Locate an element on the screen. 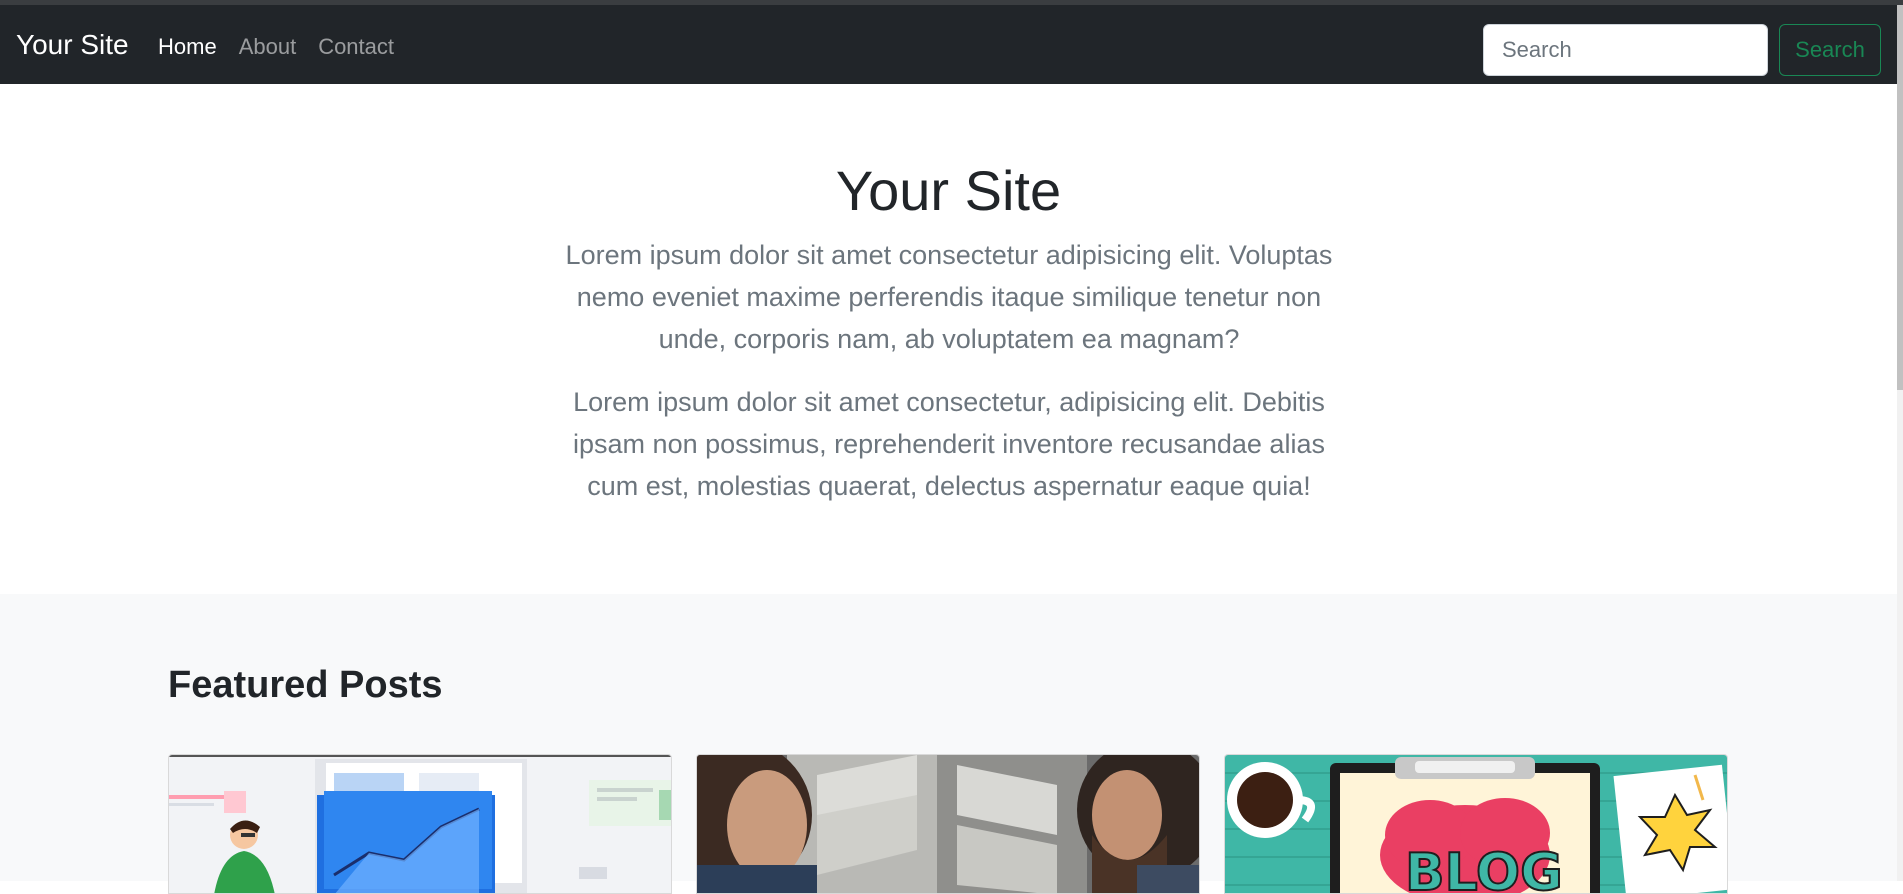 The height and width of the screenshot is (894, 1903). nav-link-home: Home is located at coordinates (187, 47).